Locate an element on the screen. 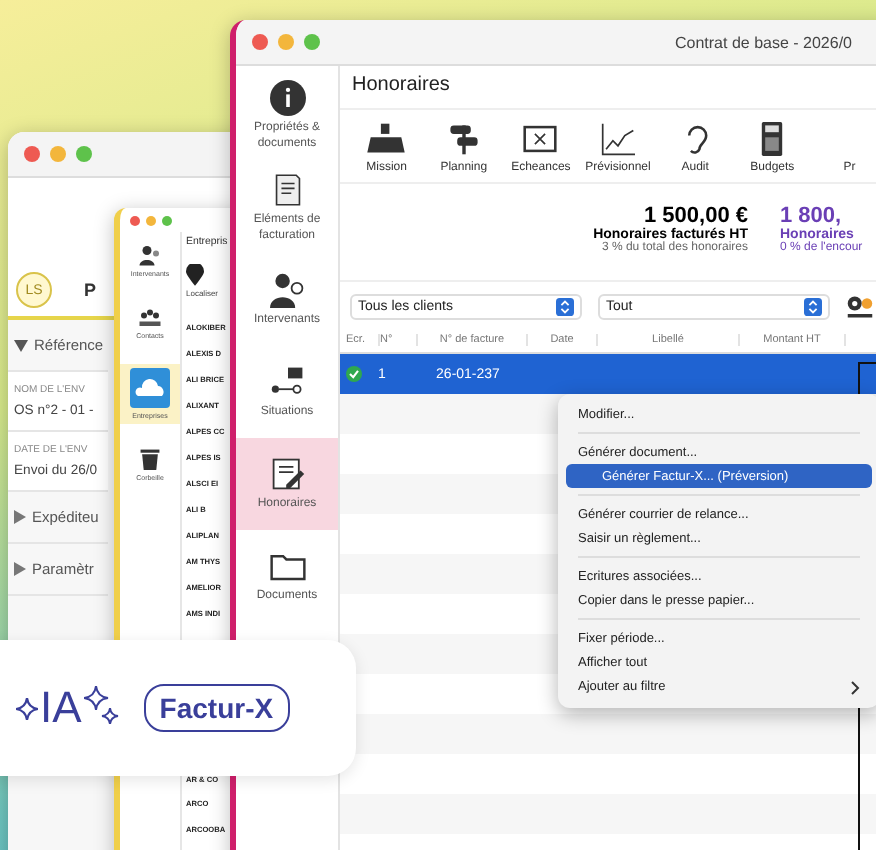 The image size is (876, 850). tab: P is located at coordinates (90, 290).